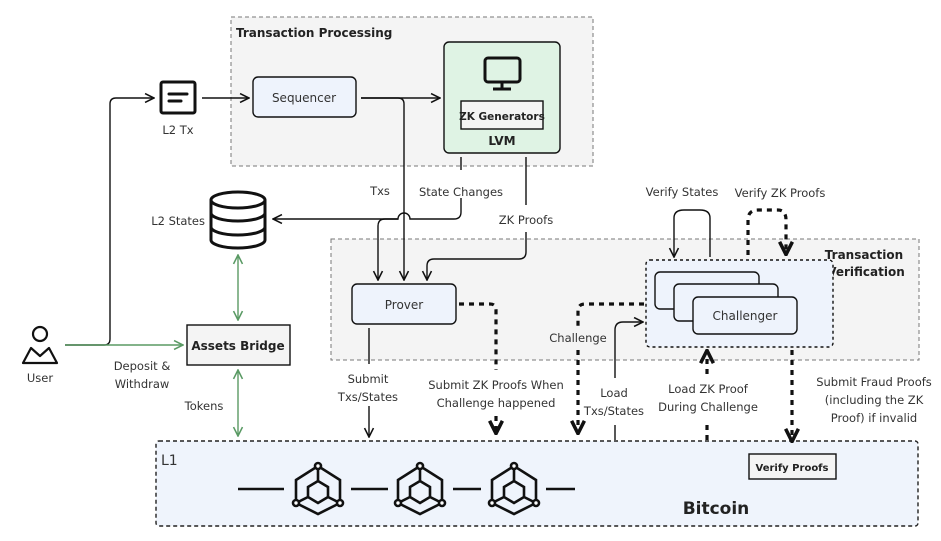 The width and height of the screenshot is (941, 541). I want to click on assets-bridge-label: Assets Bridge, so click(237, 346).